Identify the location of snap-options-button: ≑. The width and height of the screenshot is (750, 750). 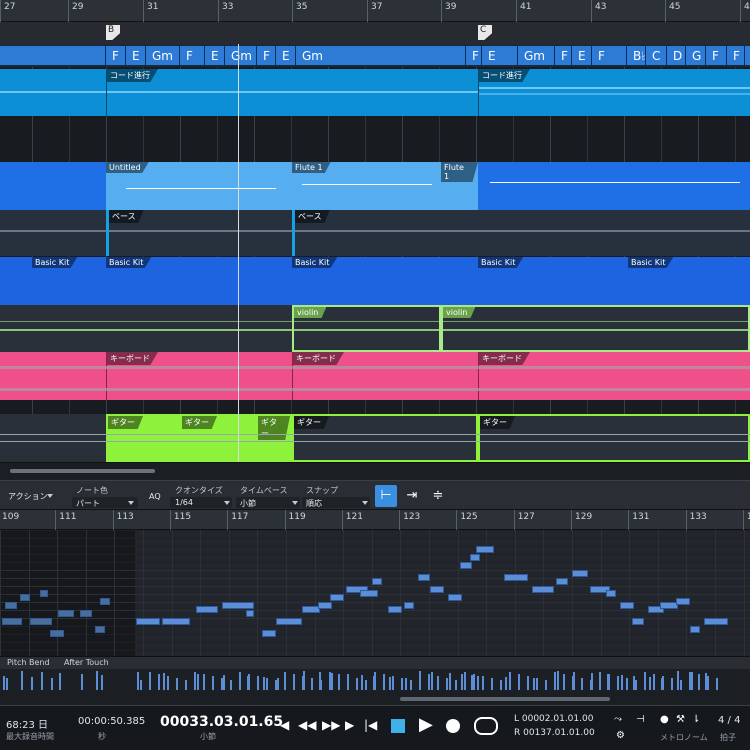
(438, 496).